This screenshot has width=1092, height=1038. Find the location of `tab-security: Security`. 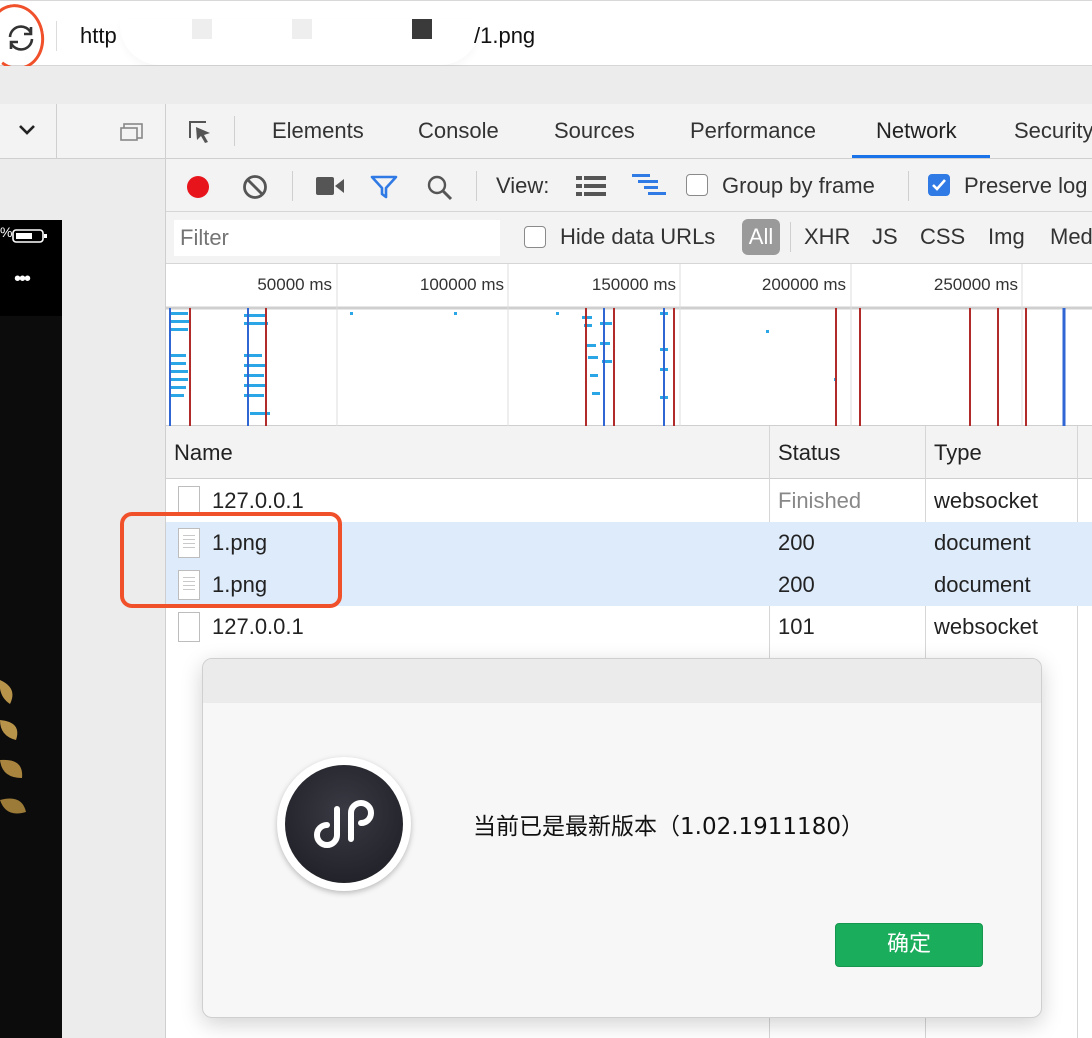

tab-security: Security is located at coordinates (1053, 131).